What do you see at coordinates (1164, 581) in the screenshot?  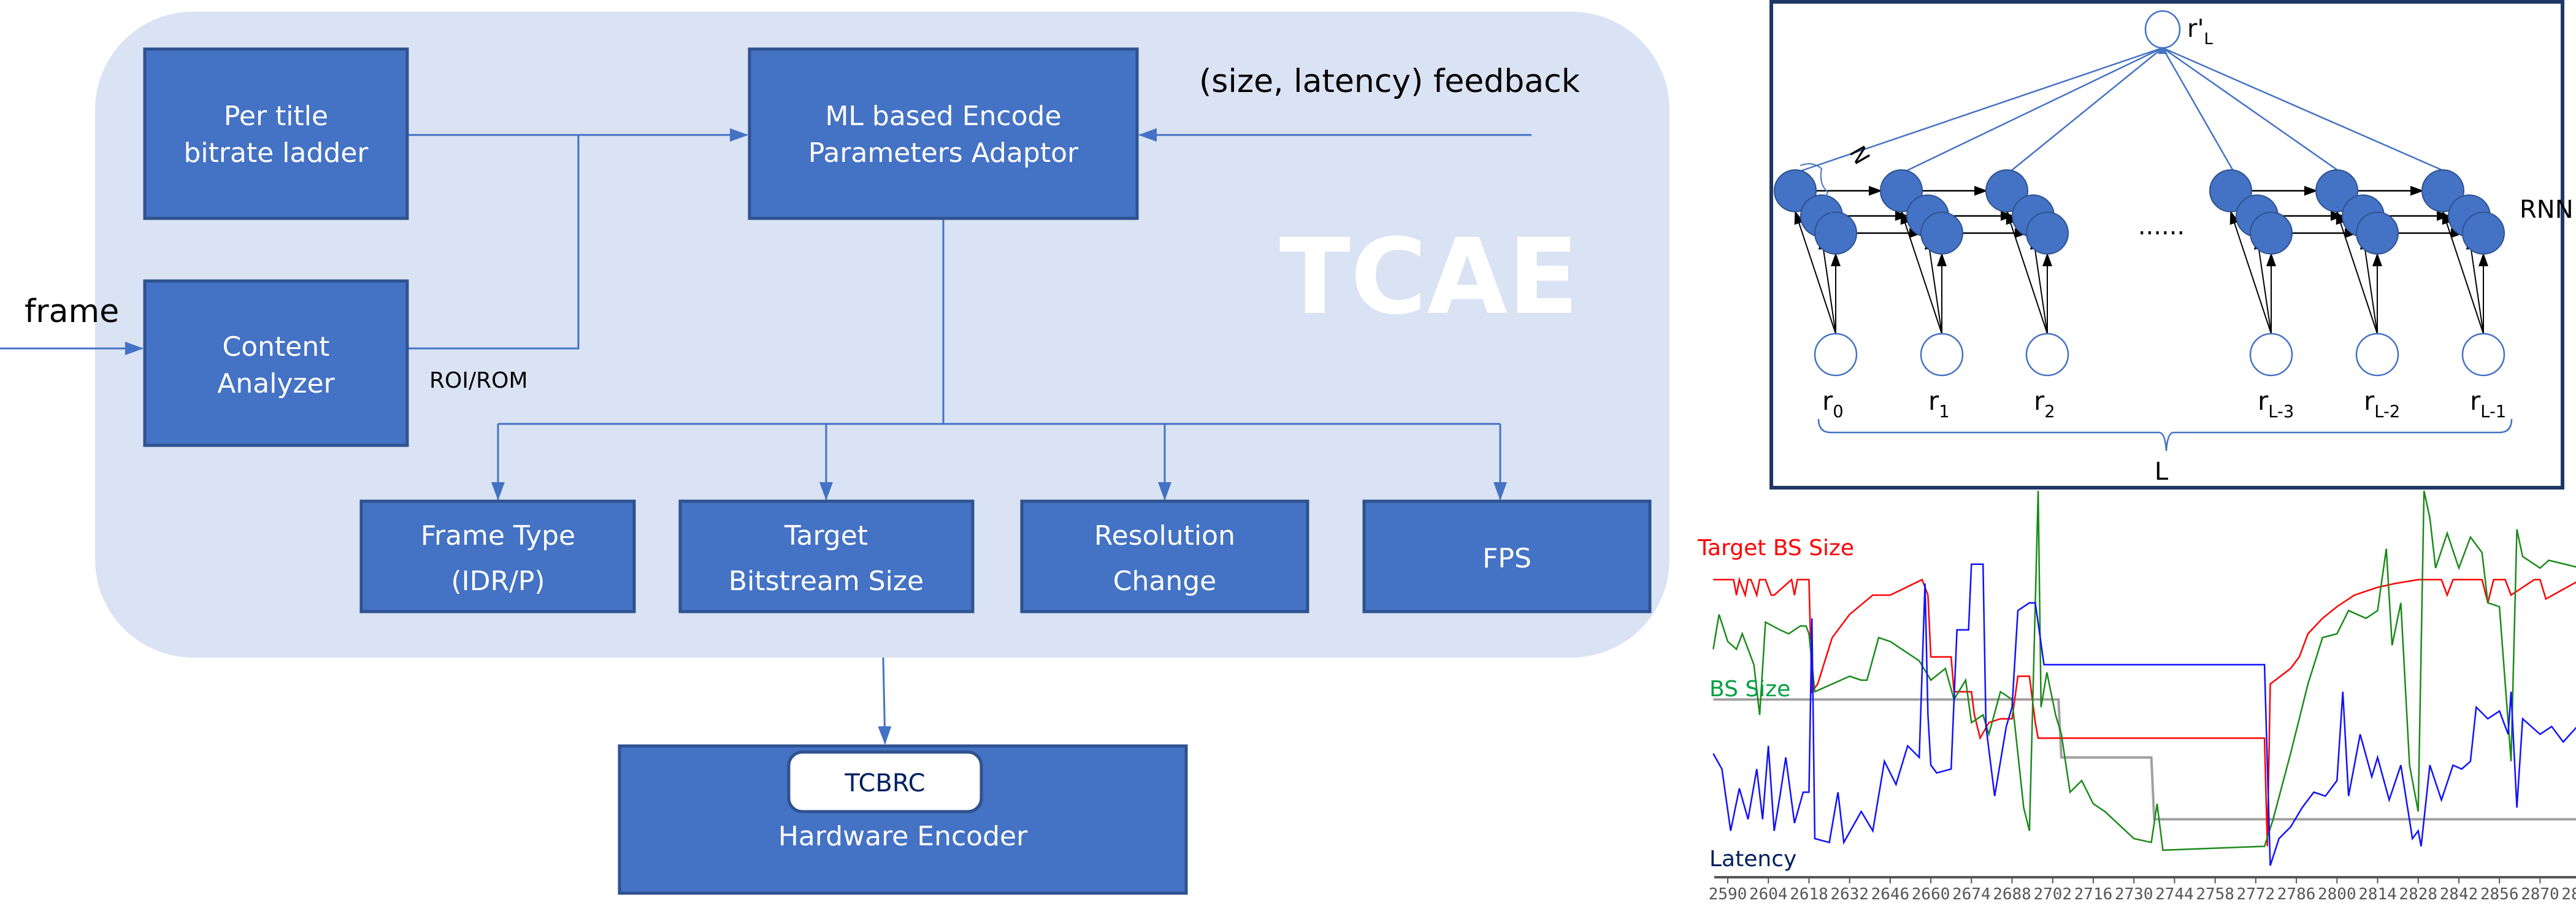 I see `resolution-line2: Change` at bounding box center [1164, 581].